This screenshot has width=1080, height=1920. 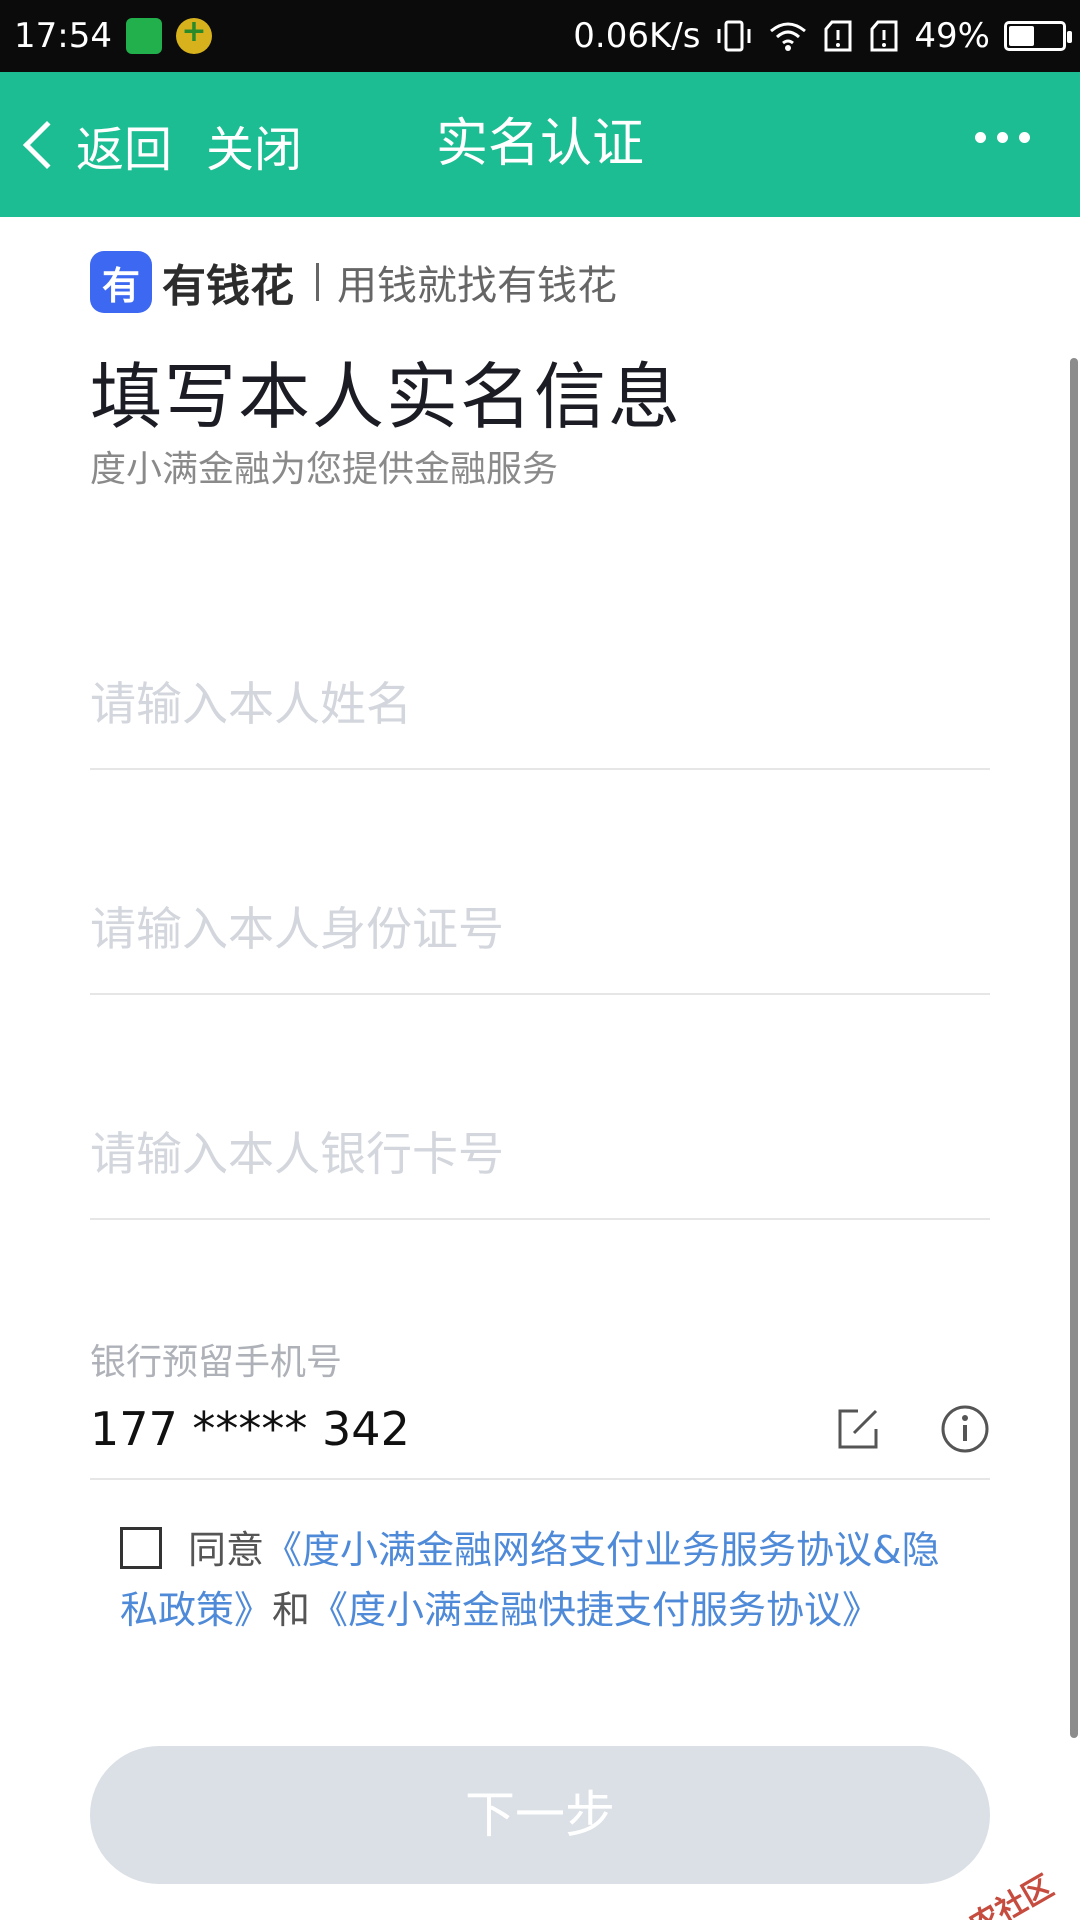 I want to click on sim2-icon, so click(x=884, y=36).